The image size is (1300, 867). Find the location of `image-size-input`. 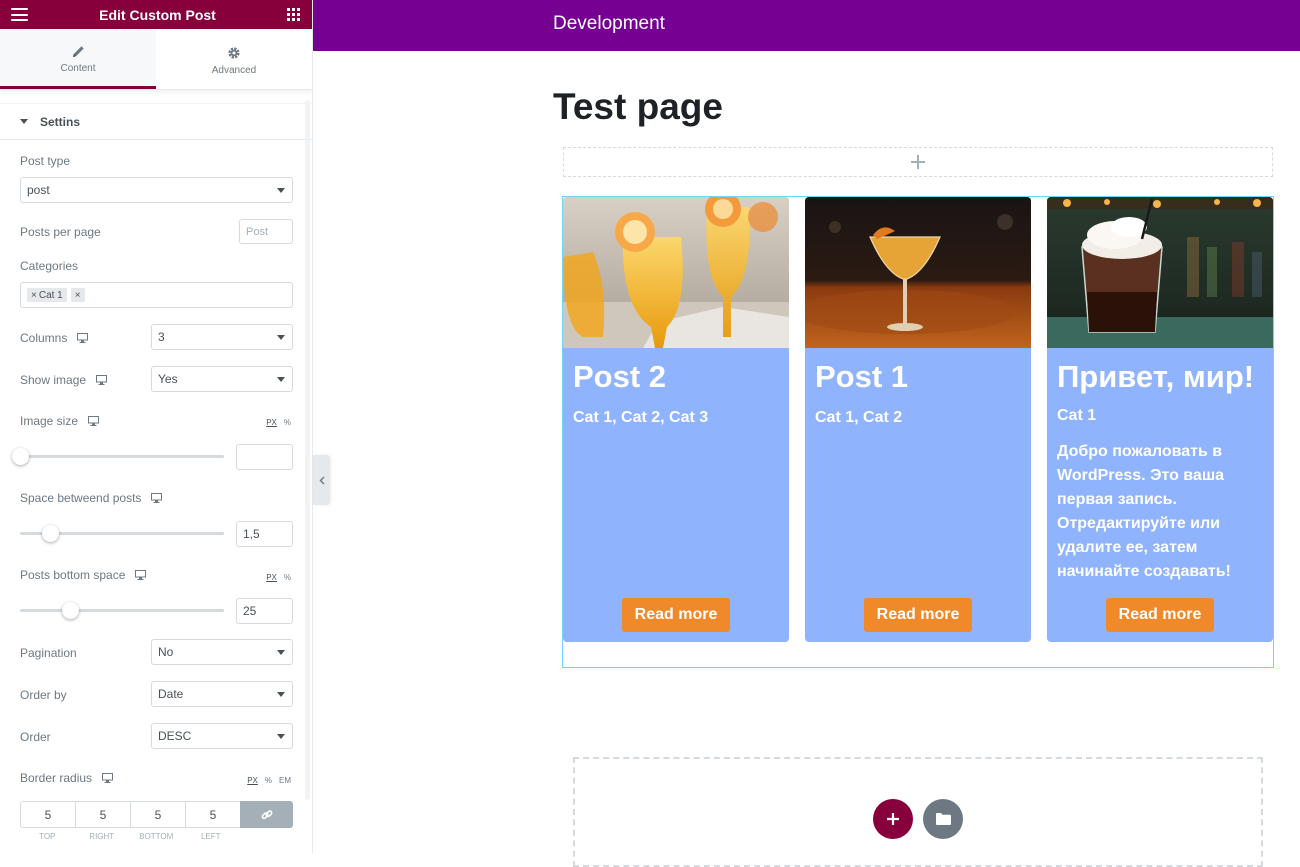

image-size-input is located at coordinates (264, 457).